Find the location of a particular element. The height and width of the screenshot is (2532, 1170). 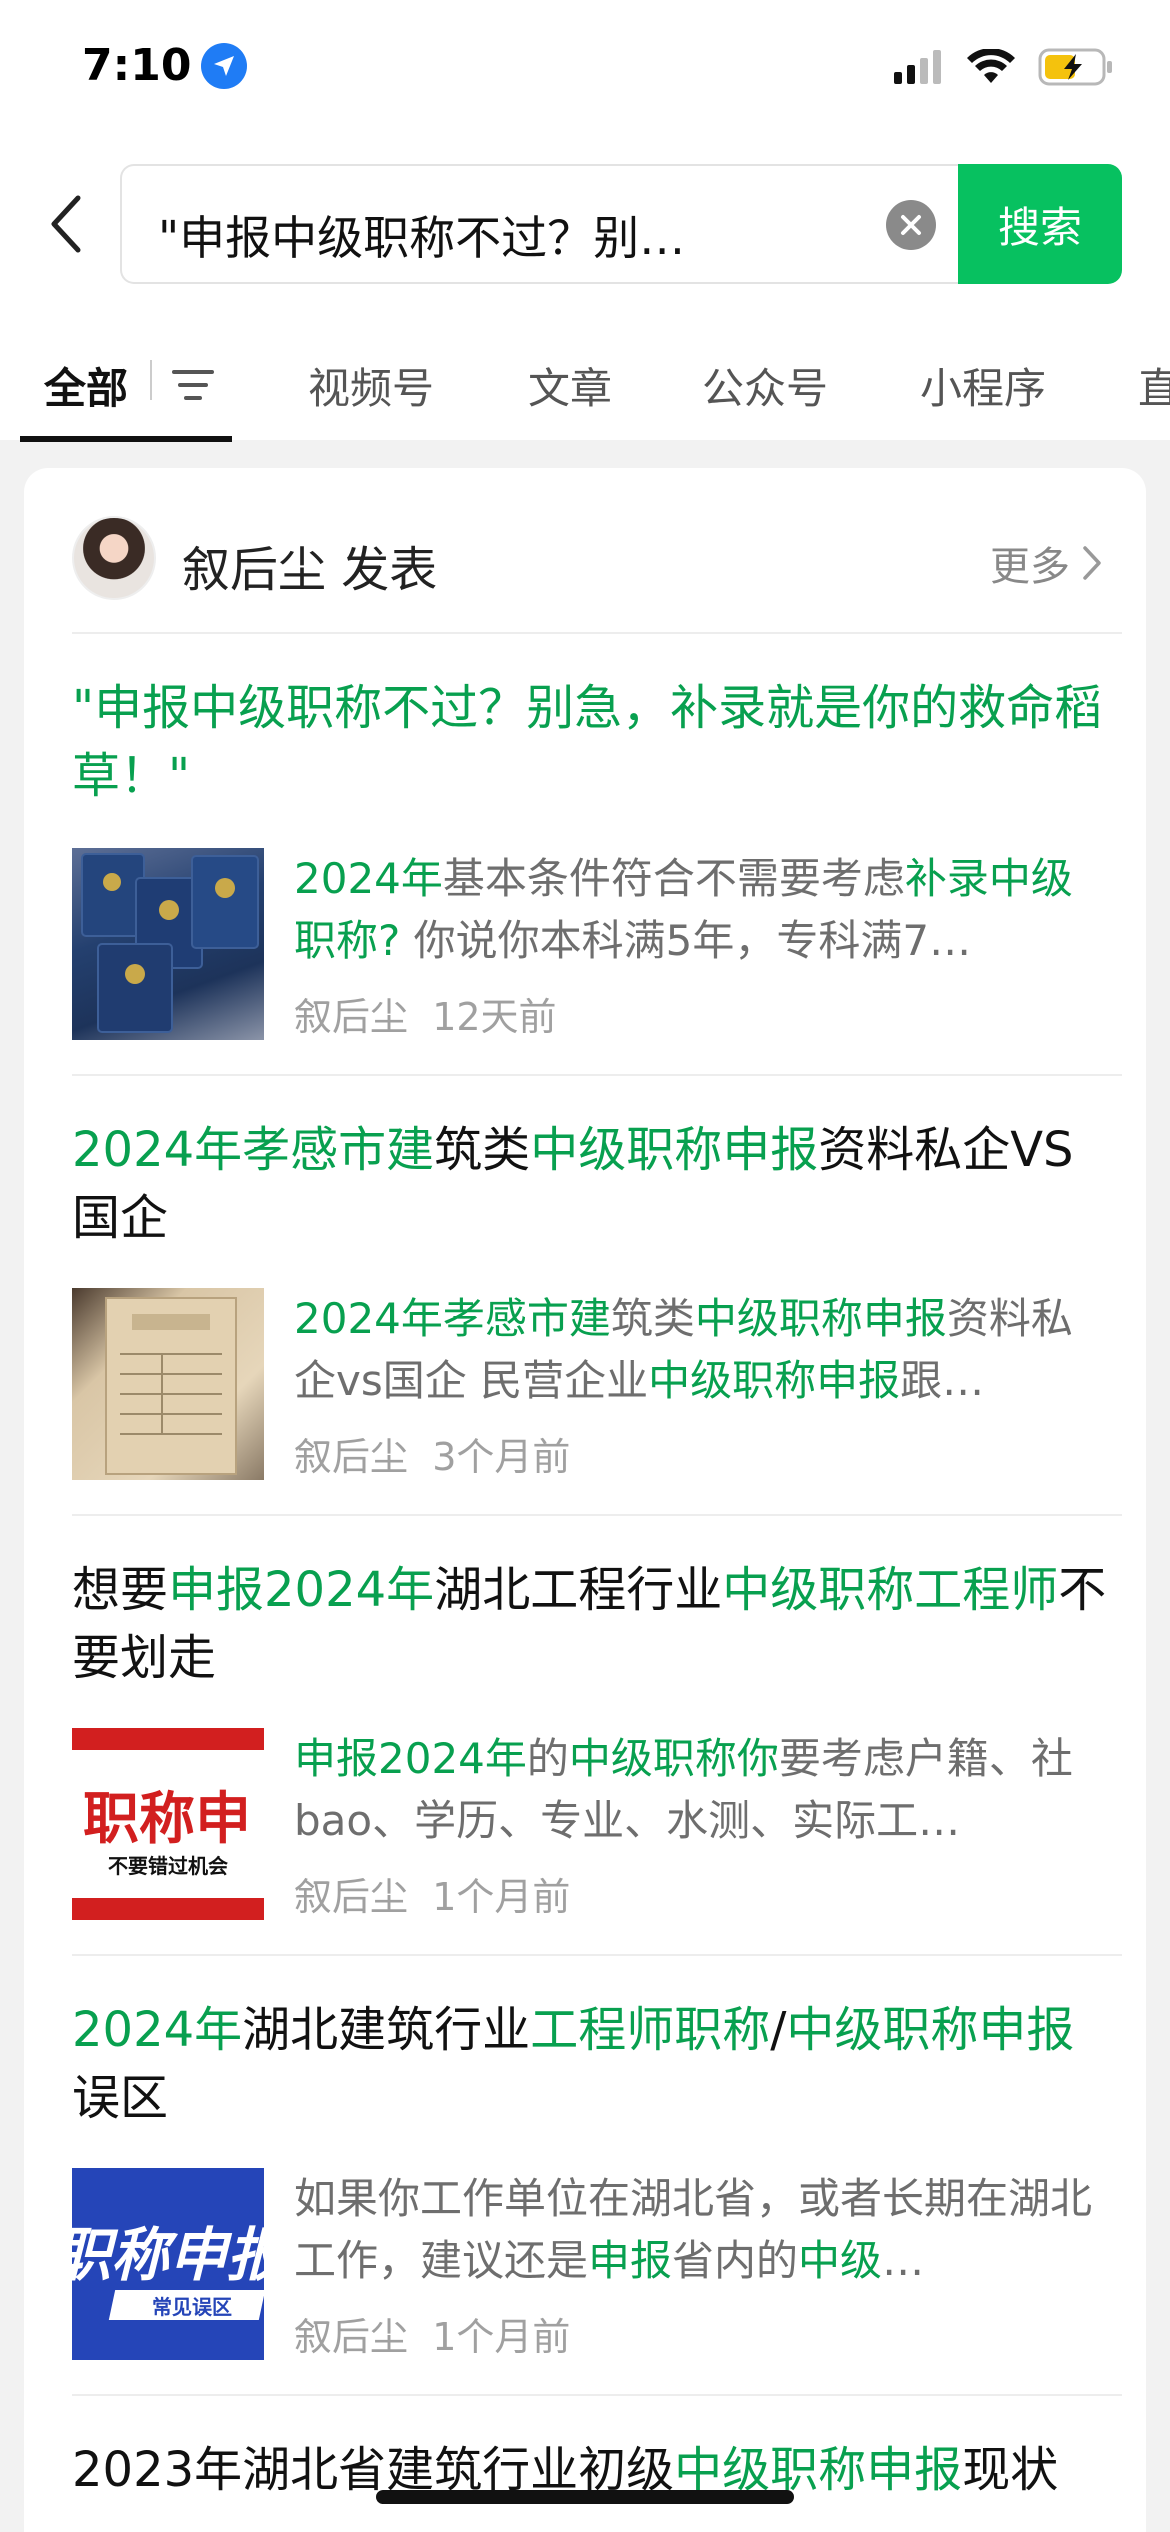

result-title: "申报中级职称不过？别急，补录就是你的救命稻草！" is located at coordinates (592, 742).